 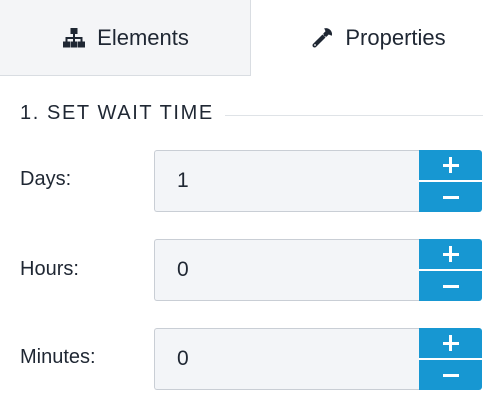 What do you see at coordinates (354, 115) in the screenshot?
I see `section-divider` at bounding box center [354, 115].